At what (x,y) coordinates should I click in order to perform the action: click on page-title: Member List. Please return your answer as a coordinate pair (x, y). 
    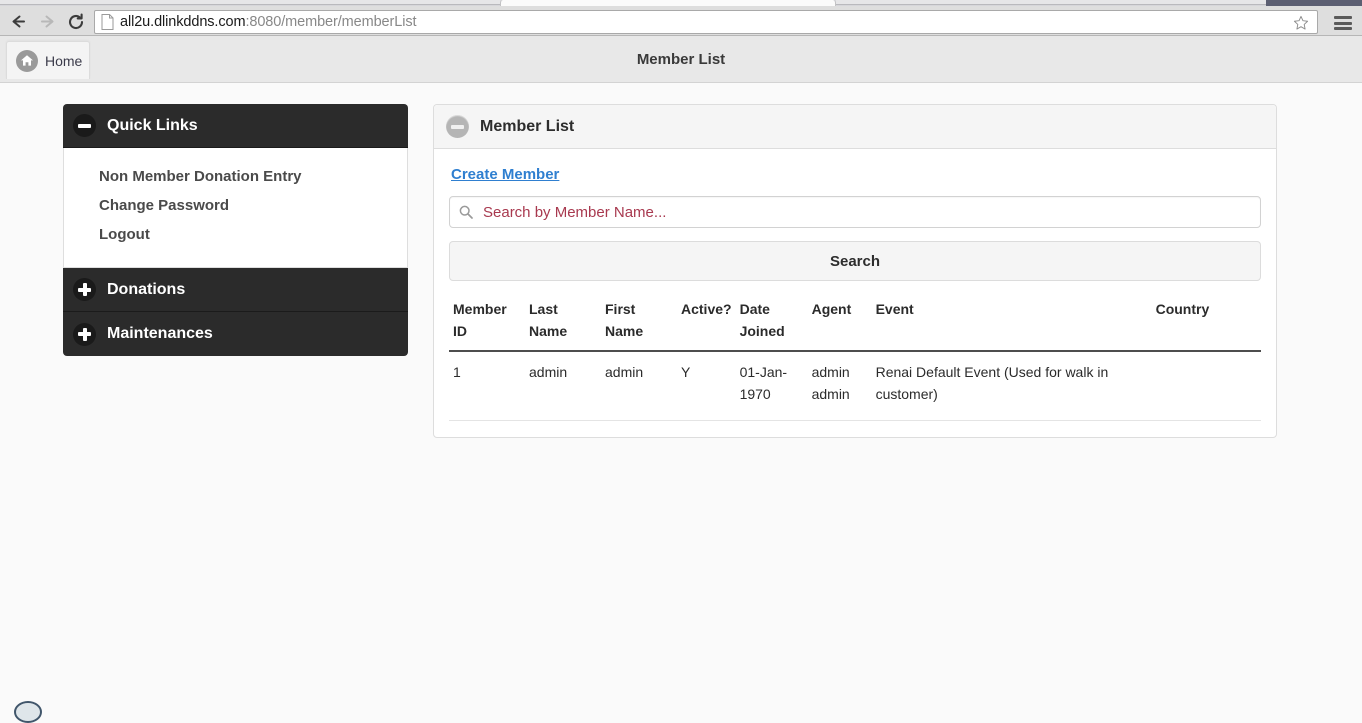
    Looking at the image, I should click on (681, 59).